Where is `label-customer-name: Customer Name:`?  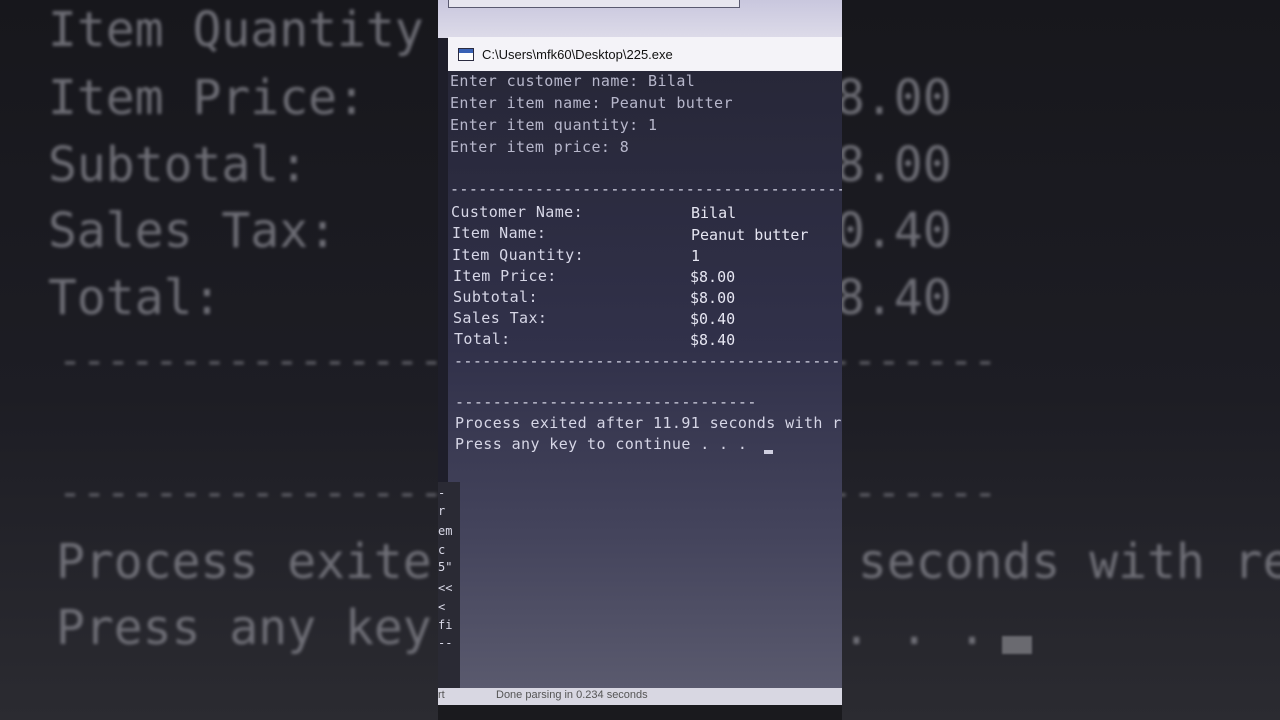
label-customer-name: Customer Name: is located at coordinates (517, 212).